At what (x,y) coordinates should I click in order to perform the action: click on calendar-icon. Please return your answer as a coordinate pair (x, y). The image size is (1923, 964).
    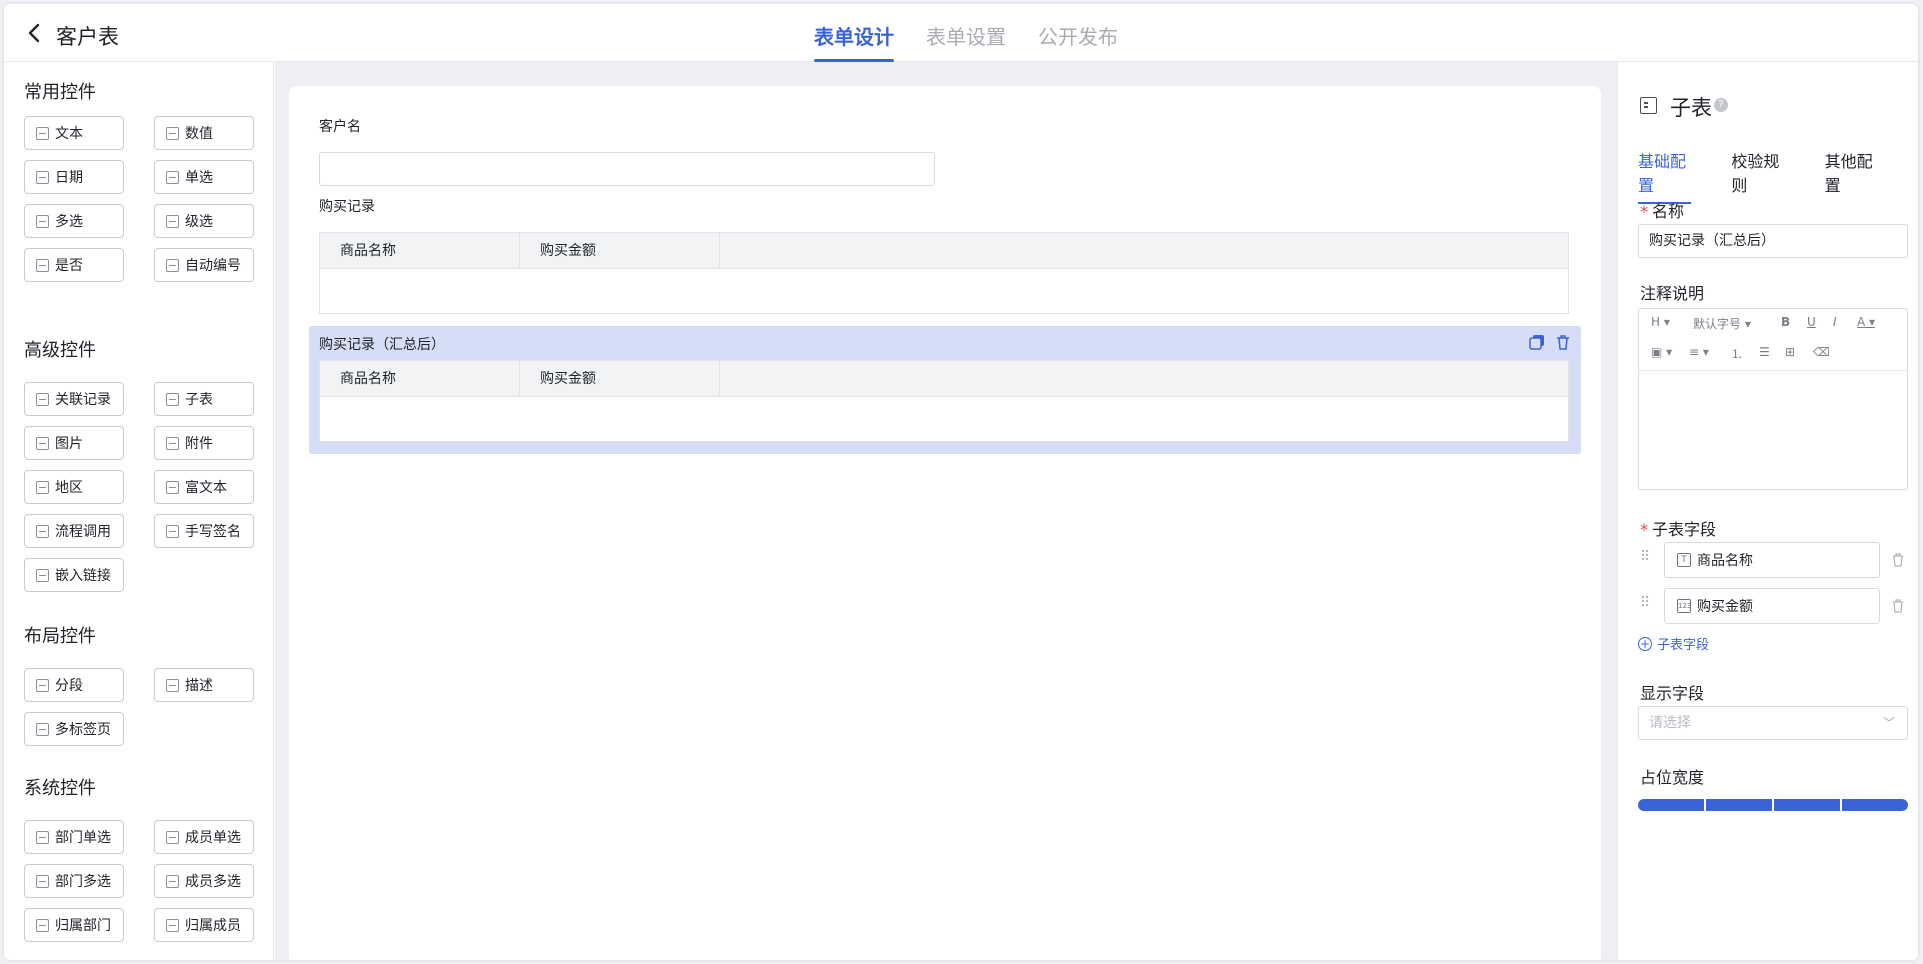
    Looking at the image, I should click on (42, 177).